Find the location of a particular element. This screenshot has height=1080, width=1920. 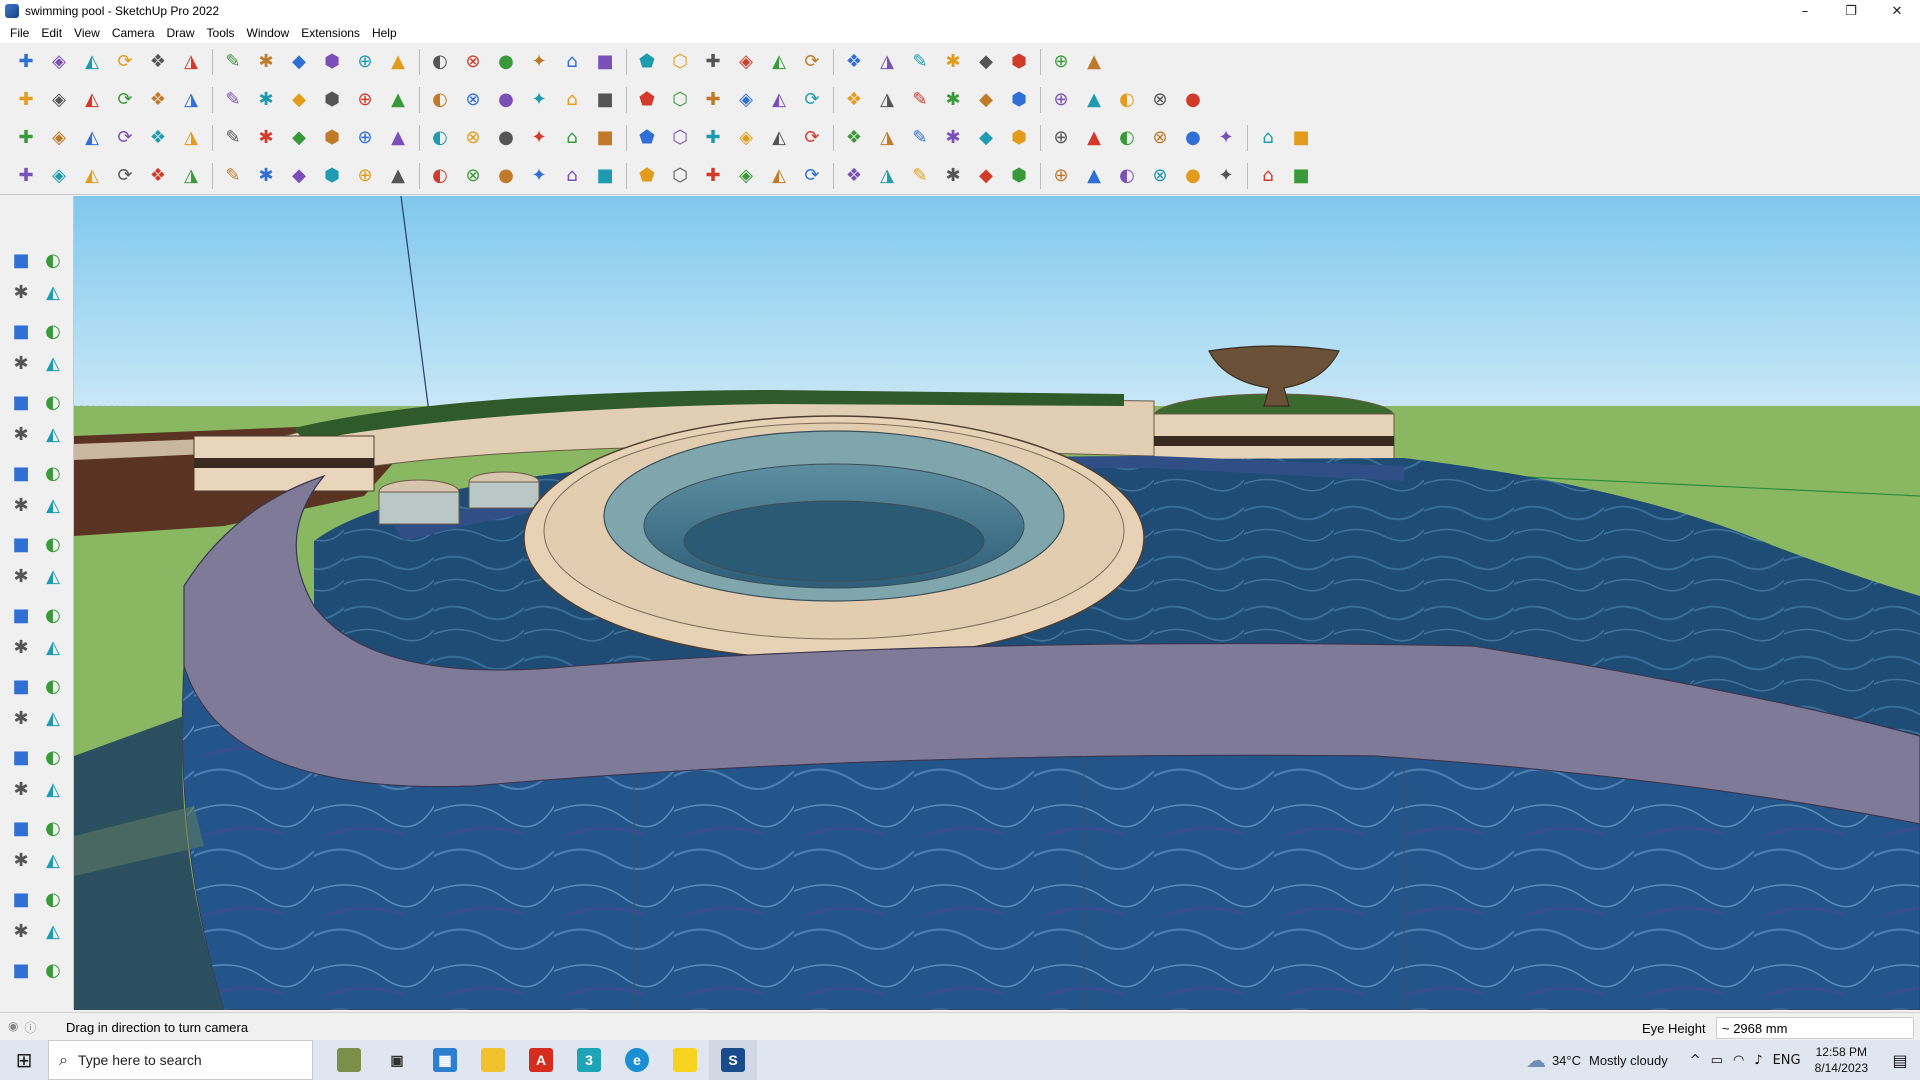

align-icon: ◮ is located at coordinates (887, 62).